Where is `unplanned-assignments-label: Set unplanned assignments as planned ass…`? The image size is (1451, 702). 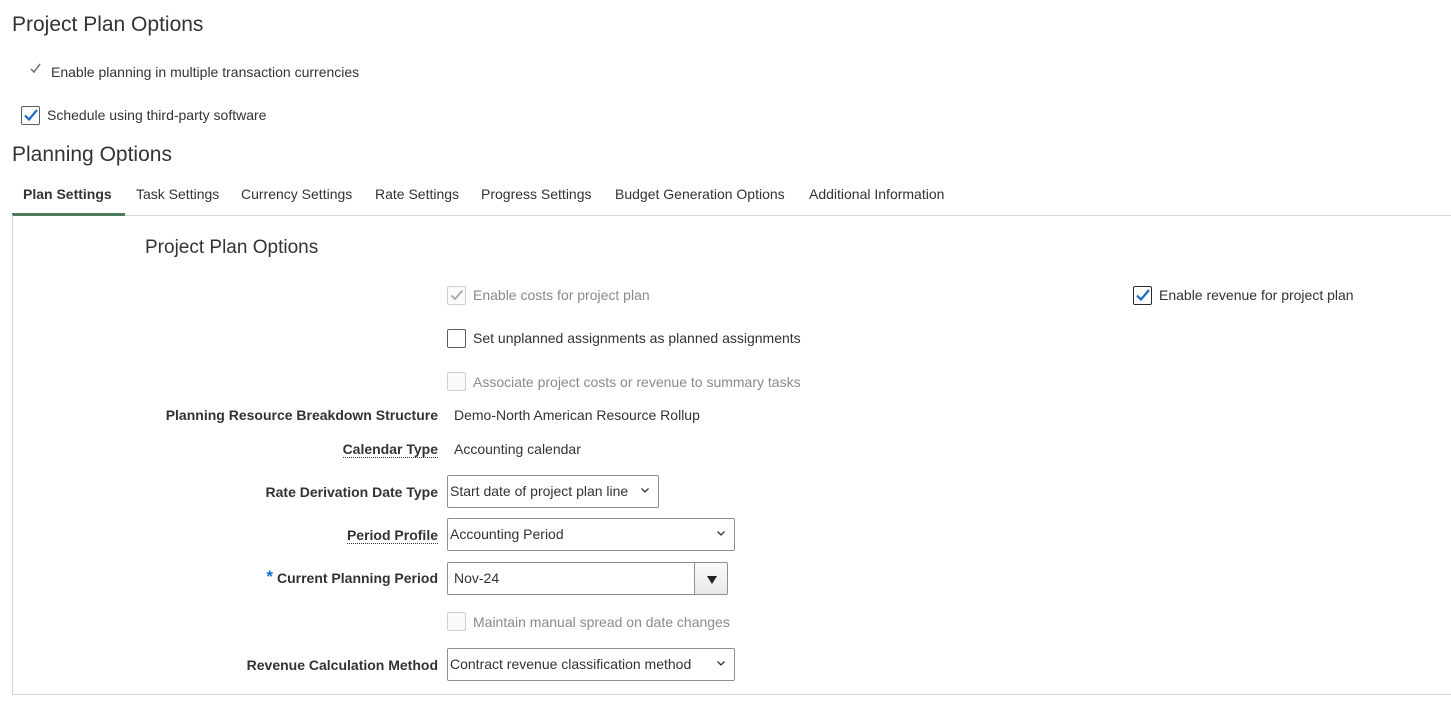 unplanned-assignments-label: Set unplanned assignments as planned ass… is located at coordinates (637, 338).